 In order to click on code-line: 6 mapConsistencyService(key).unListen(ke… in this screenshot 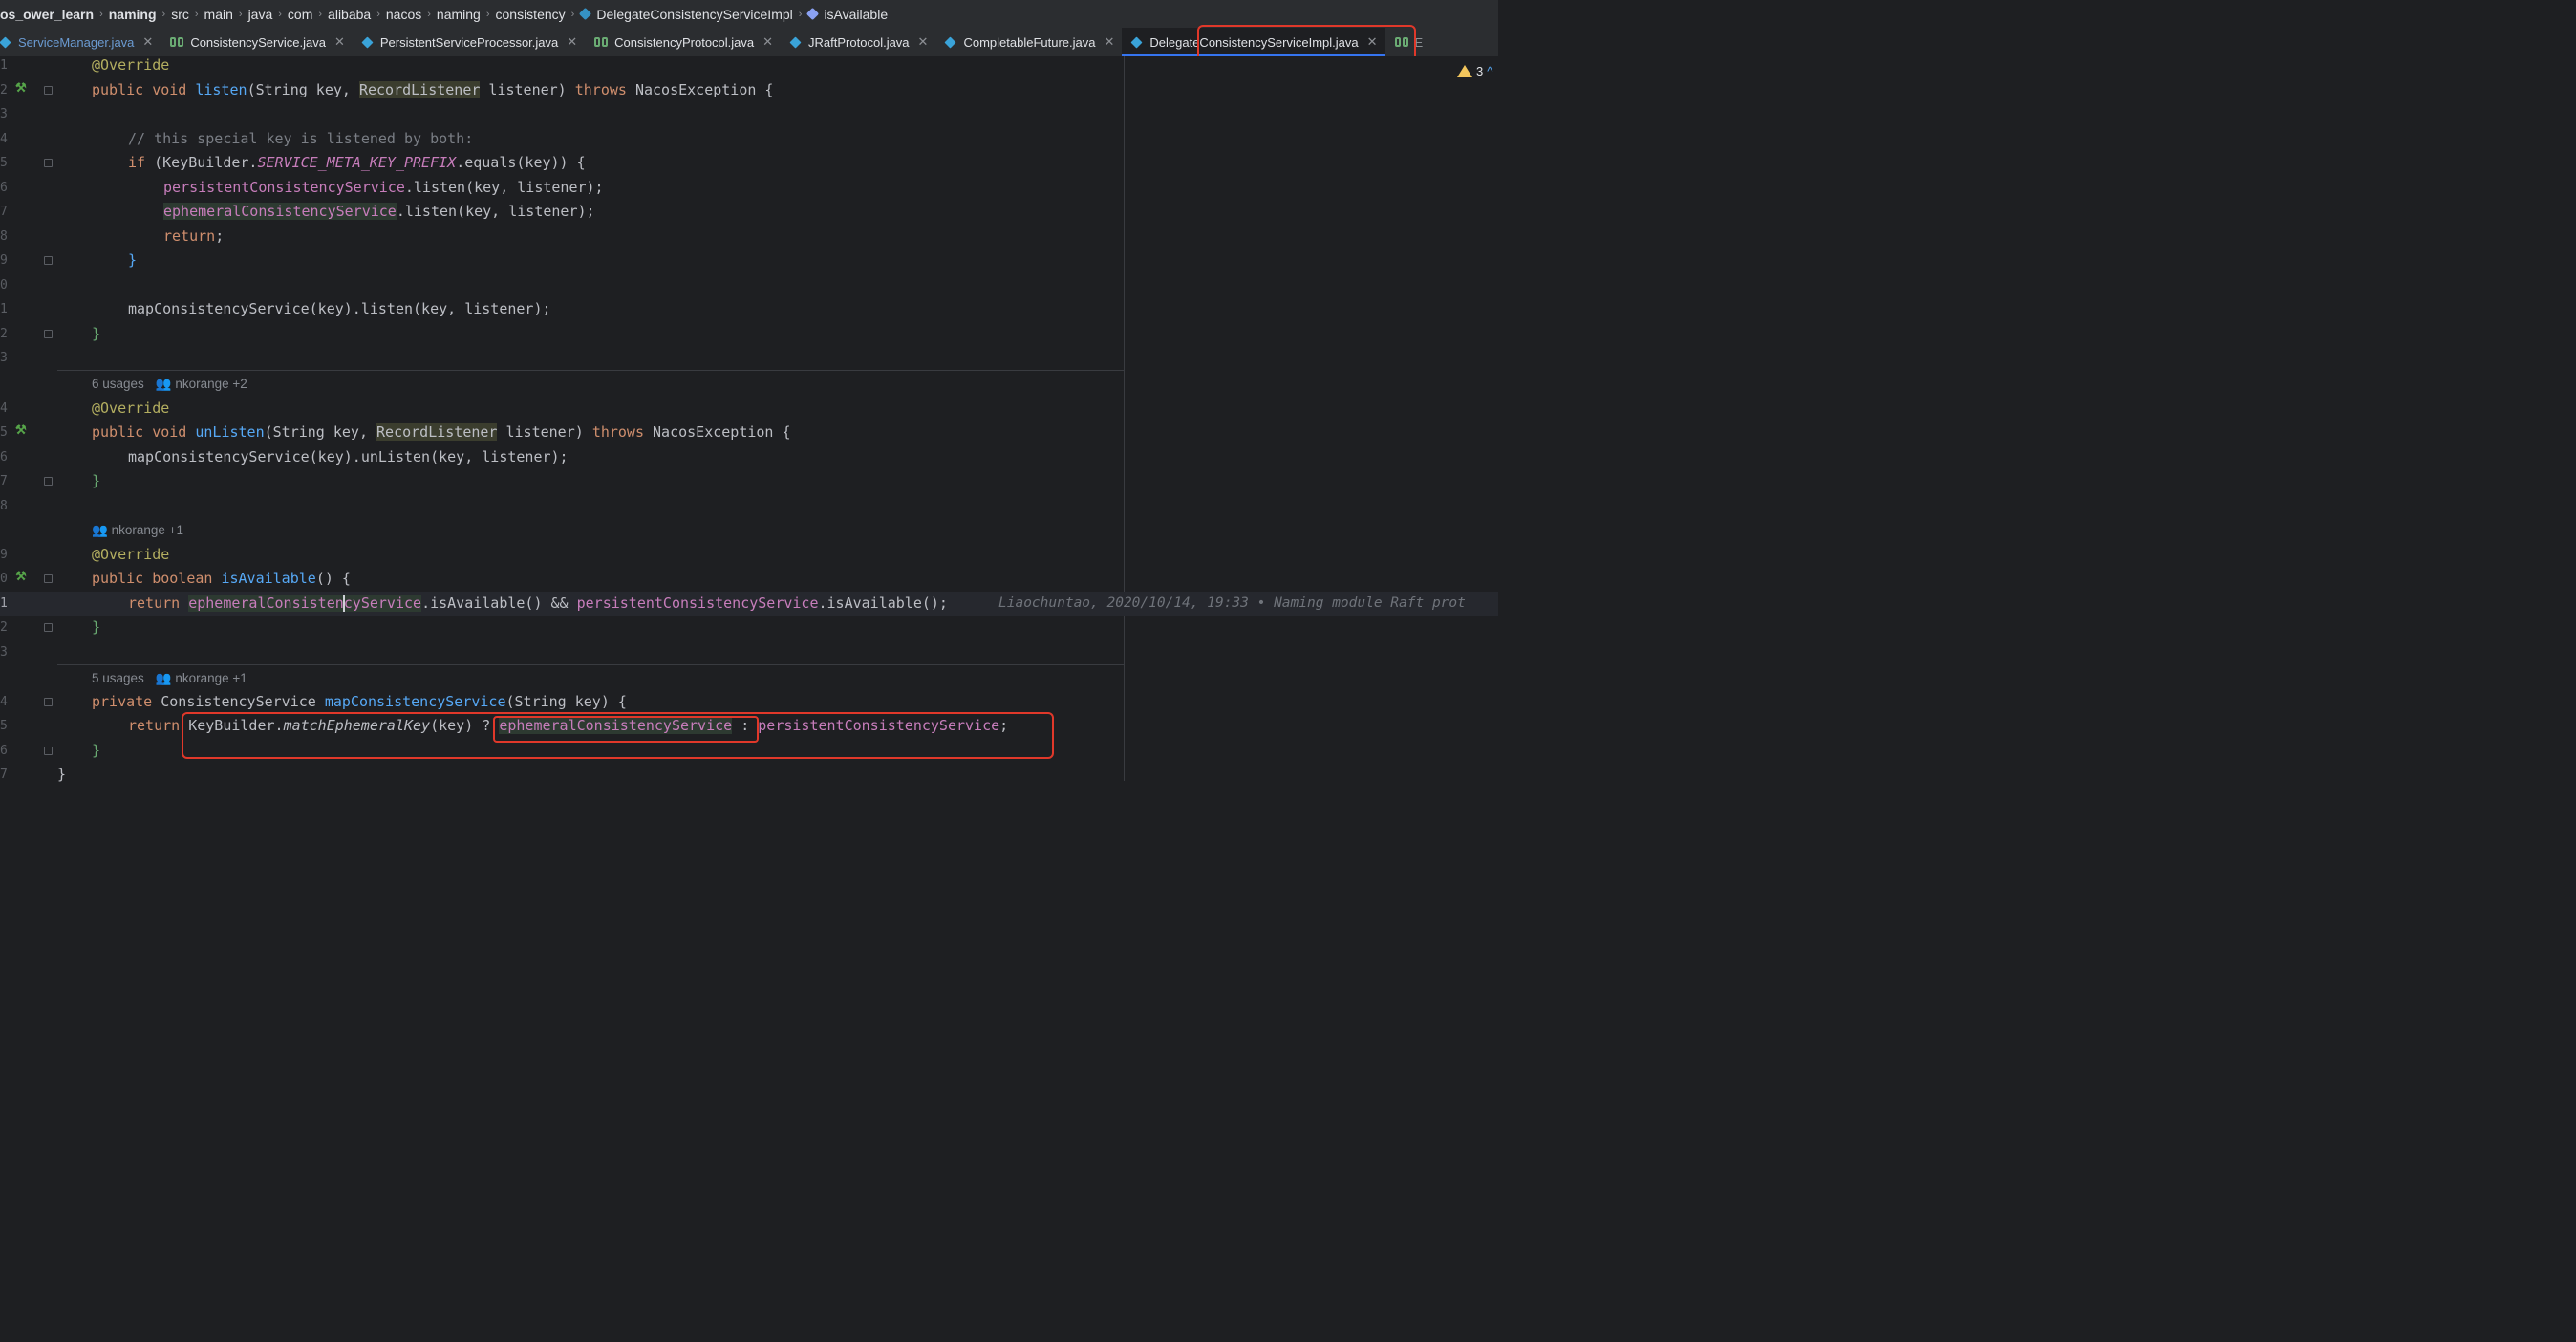, I will do `click(749, 457)`.